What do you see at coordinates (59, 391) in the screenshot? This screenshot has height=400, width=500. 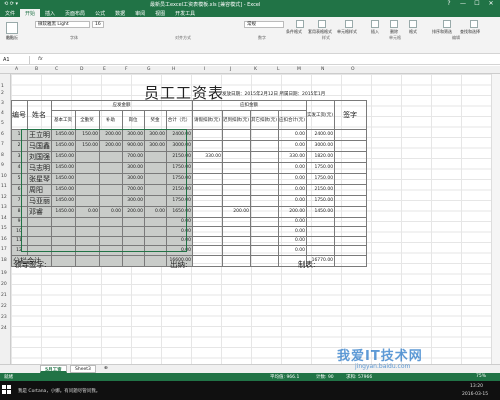 I see `cortana-search: 我是 Cortana，小娜。有问题尽管问我。` at bounding box center [59, 391].